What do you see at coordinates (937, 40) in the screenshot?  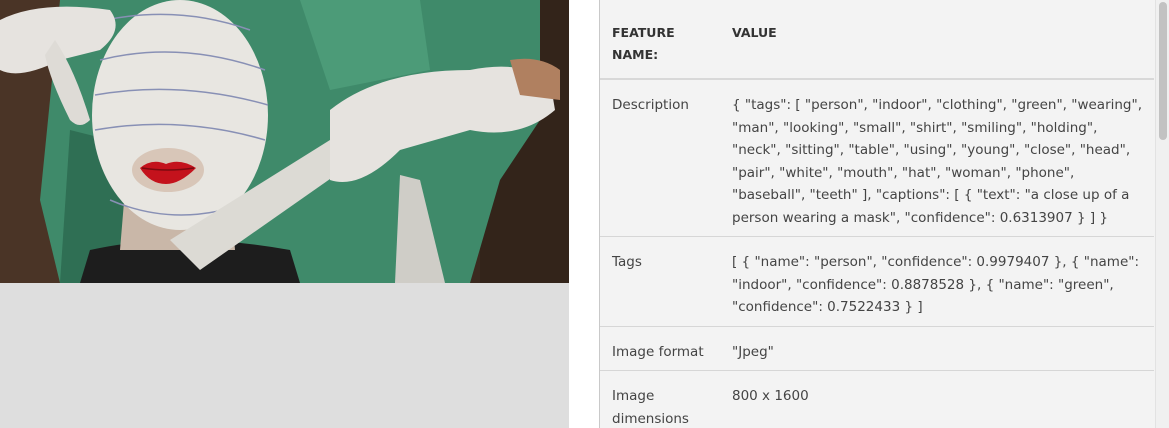 I see `header-value: VALUE` at bounding box center [937, 40].